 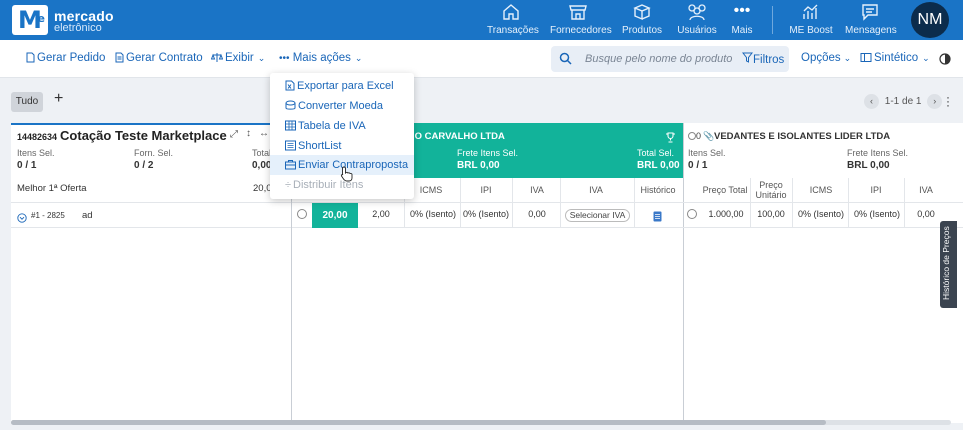 I want to click on search-placeholder: Busque pelo nome do produto, so click(x=659, y=59).